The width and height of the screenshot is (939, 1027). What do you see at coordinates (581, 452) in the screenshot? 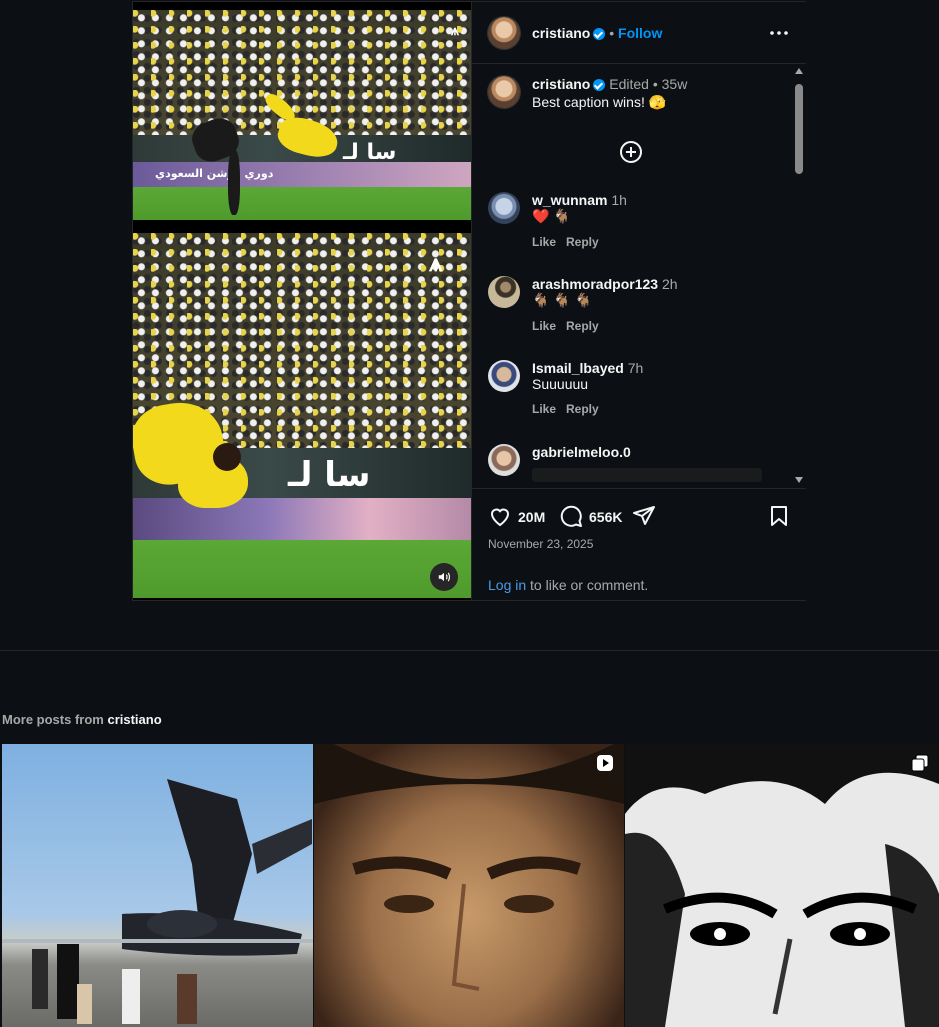
I see `comment-username: gabrielmeloo.0` at bounding box center [581, 452].